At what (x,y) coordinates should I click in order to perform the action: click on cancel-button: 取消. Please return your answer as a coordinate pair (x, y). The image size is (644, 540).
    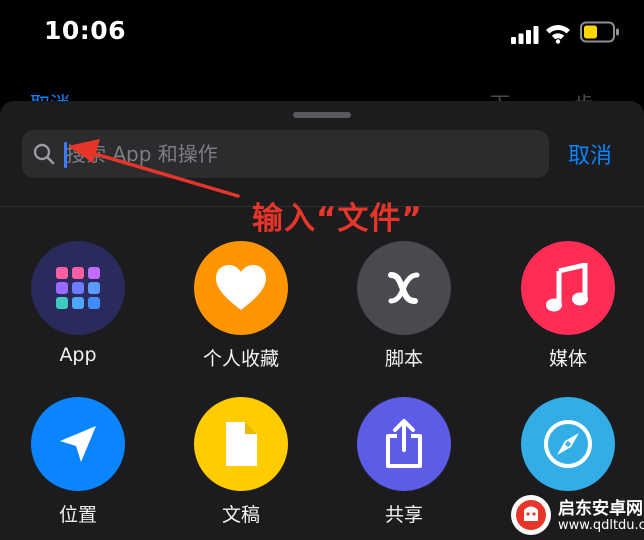
    Looking at the image, I should click on (590, 154).